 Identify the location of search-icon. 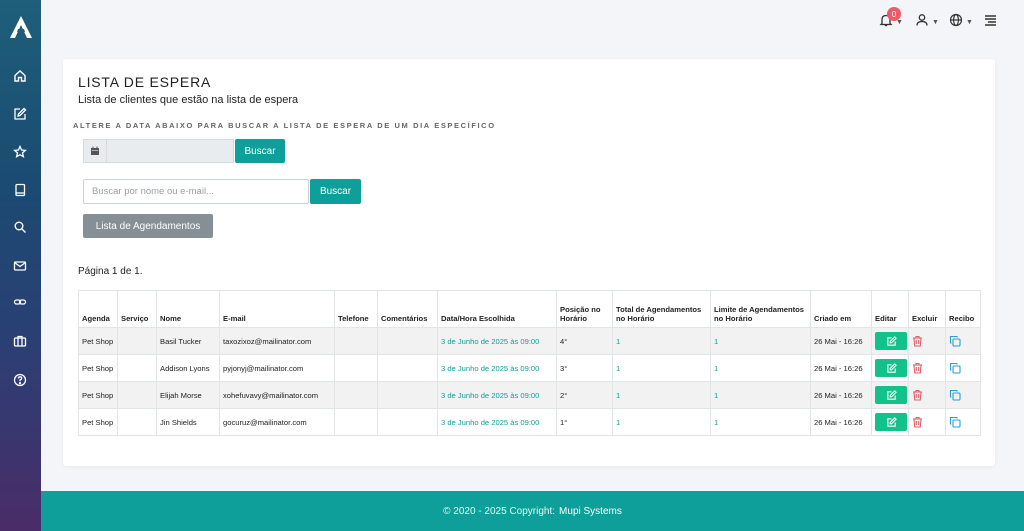
(20, 227).